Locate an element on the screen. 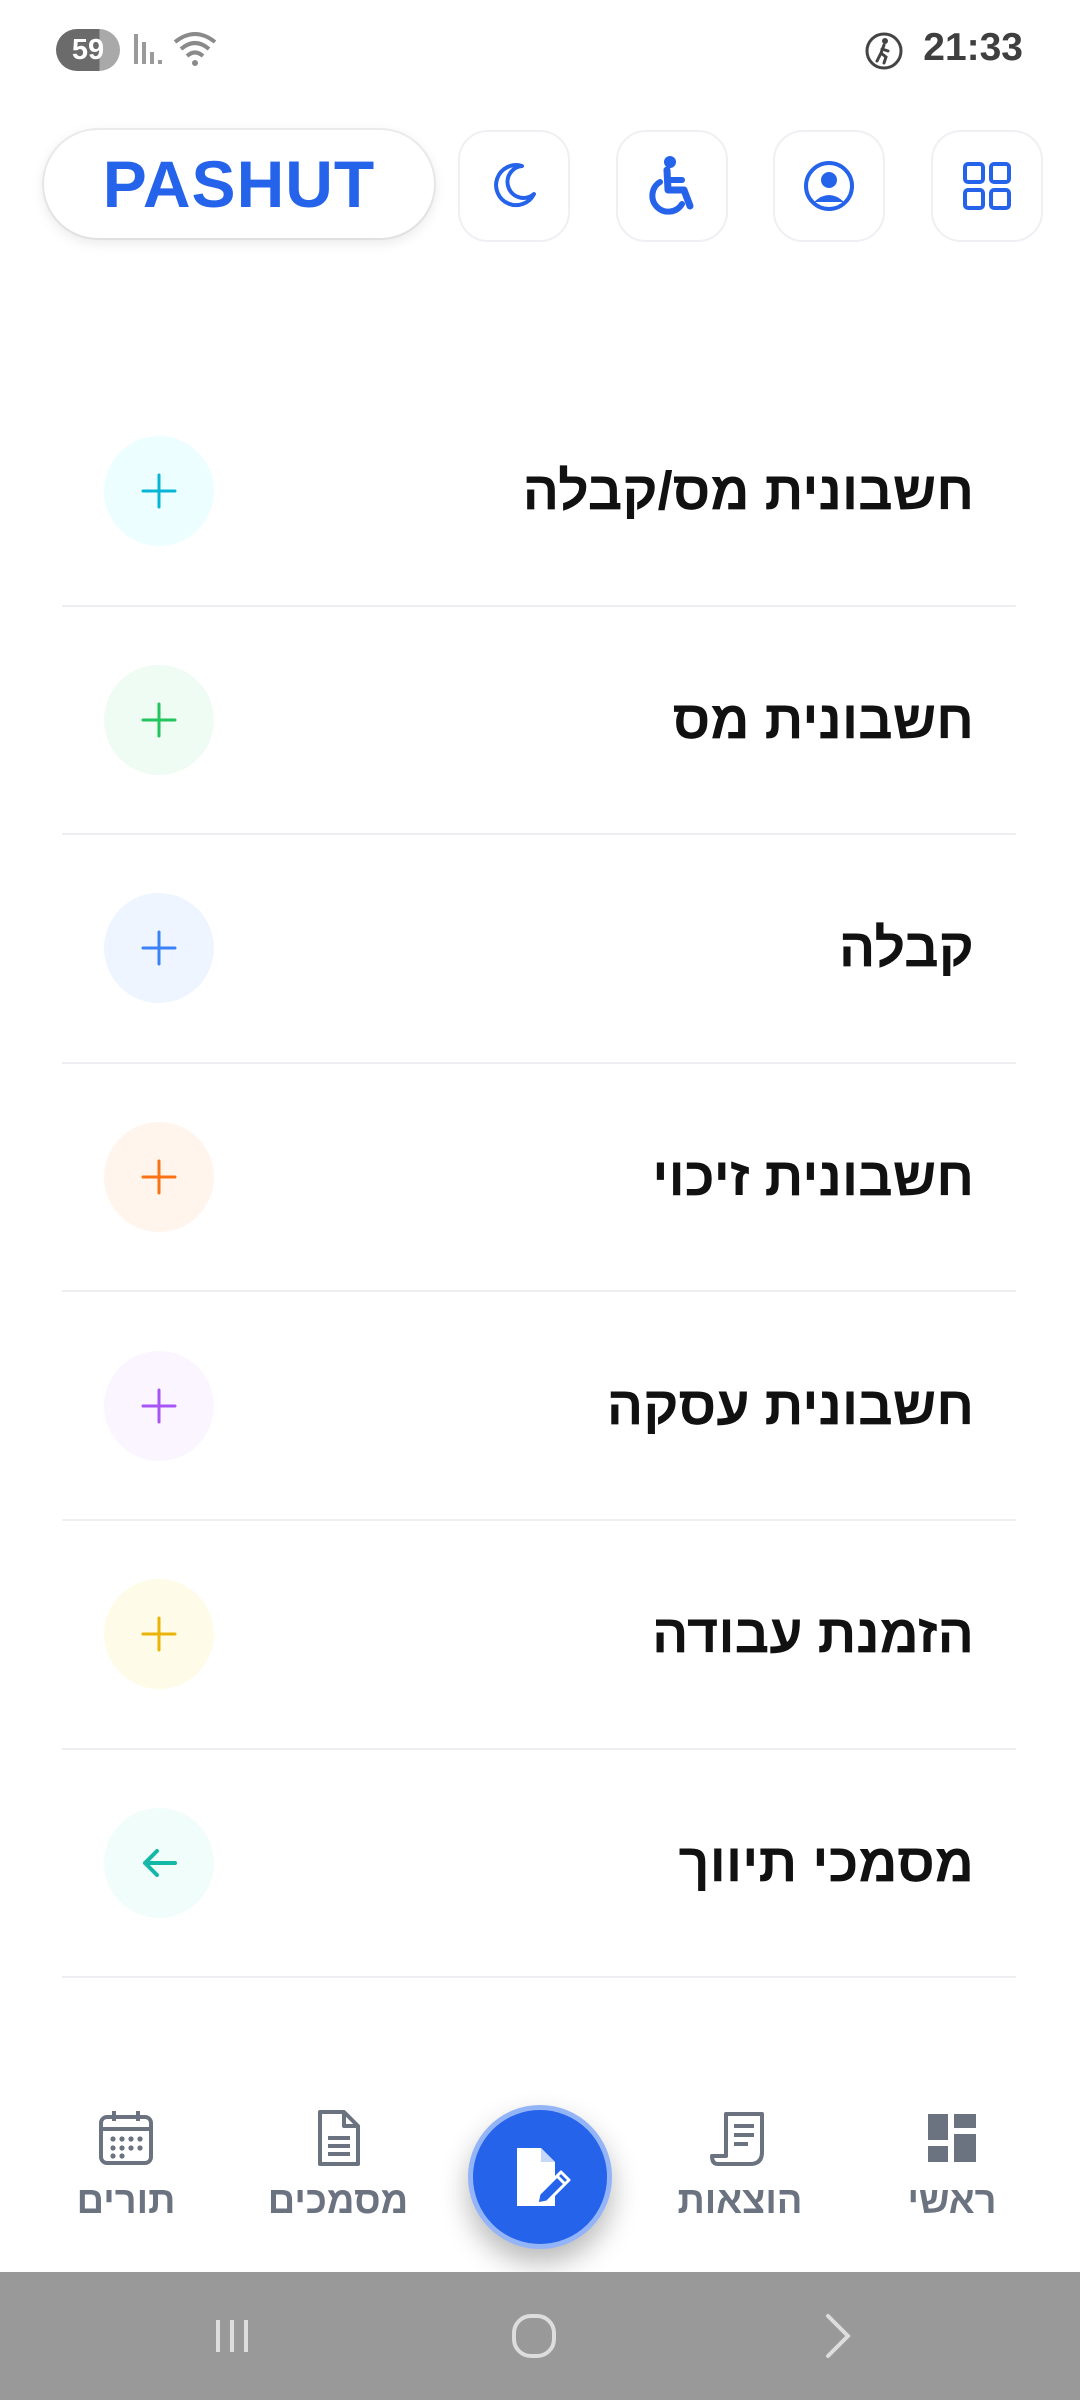  document-type-label: הזמנת עבודה is located at coordinates (813, 1634).